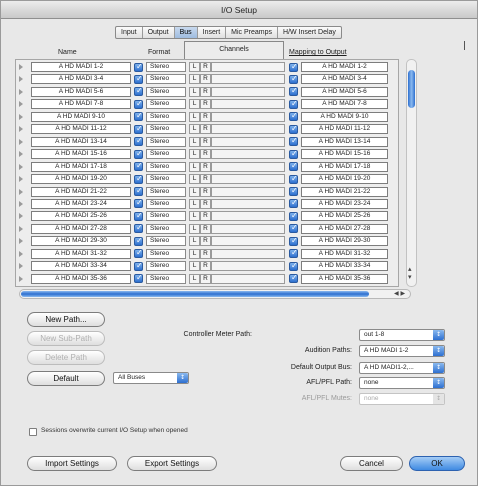 Image resolution: width=478 pixels, height=486 pixels. What do you see at coordinates (344, 253) in the screenshot?
I see `mapping-output-field: A HD MADI 31-32` at bounding box center [344, 253].